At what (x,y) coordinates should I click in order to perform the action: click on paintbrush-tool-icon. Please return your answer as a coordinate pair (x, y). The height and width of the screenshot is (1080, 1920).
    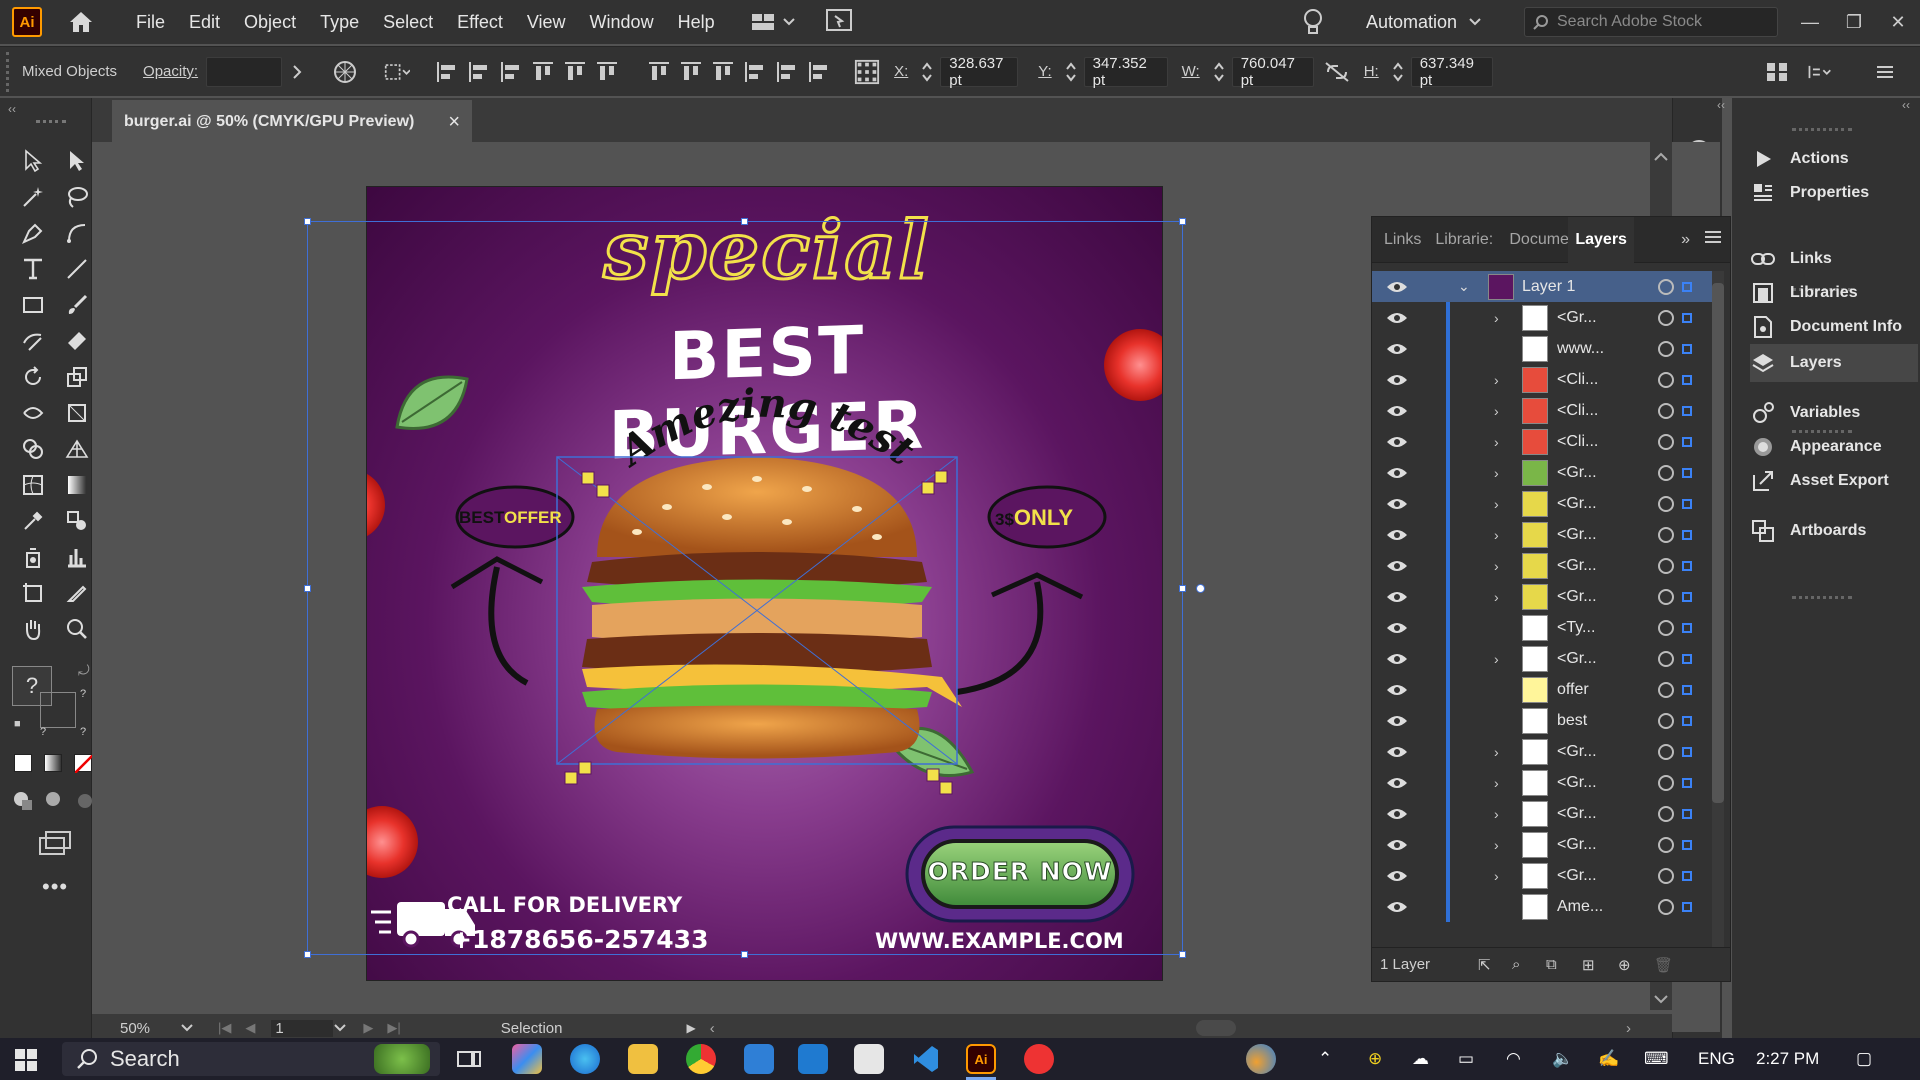
    Looking at the image, I should click on (77, 305).